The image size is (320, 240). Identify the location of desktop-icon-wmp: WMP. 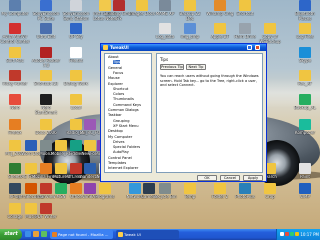
(305, 194).